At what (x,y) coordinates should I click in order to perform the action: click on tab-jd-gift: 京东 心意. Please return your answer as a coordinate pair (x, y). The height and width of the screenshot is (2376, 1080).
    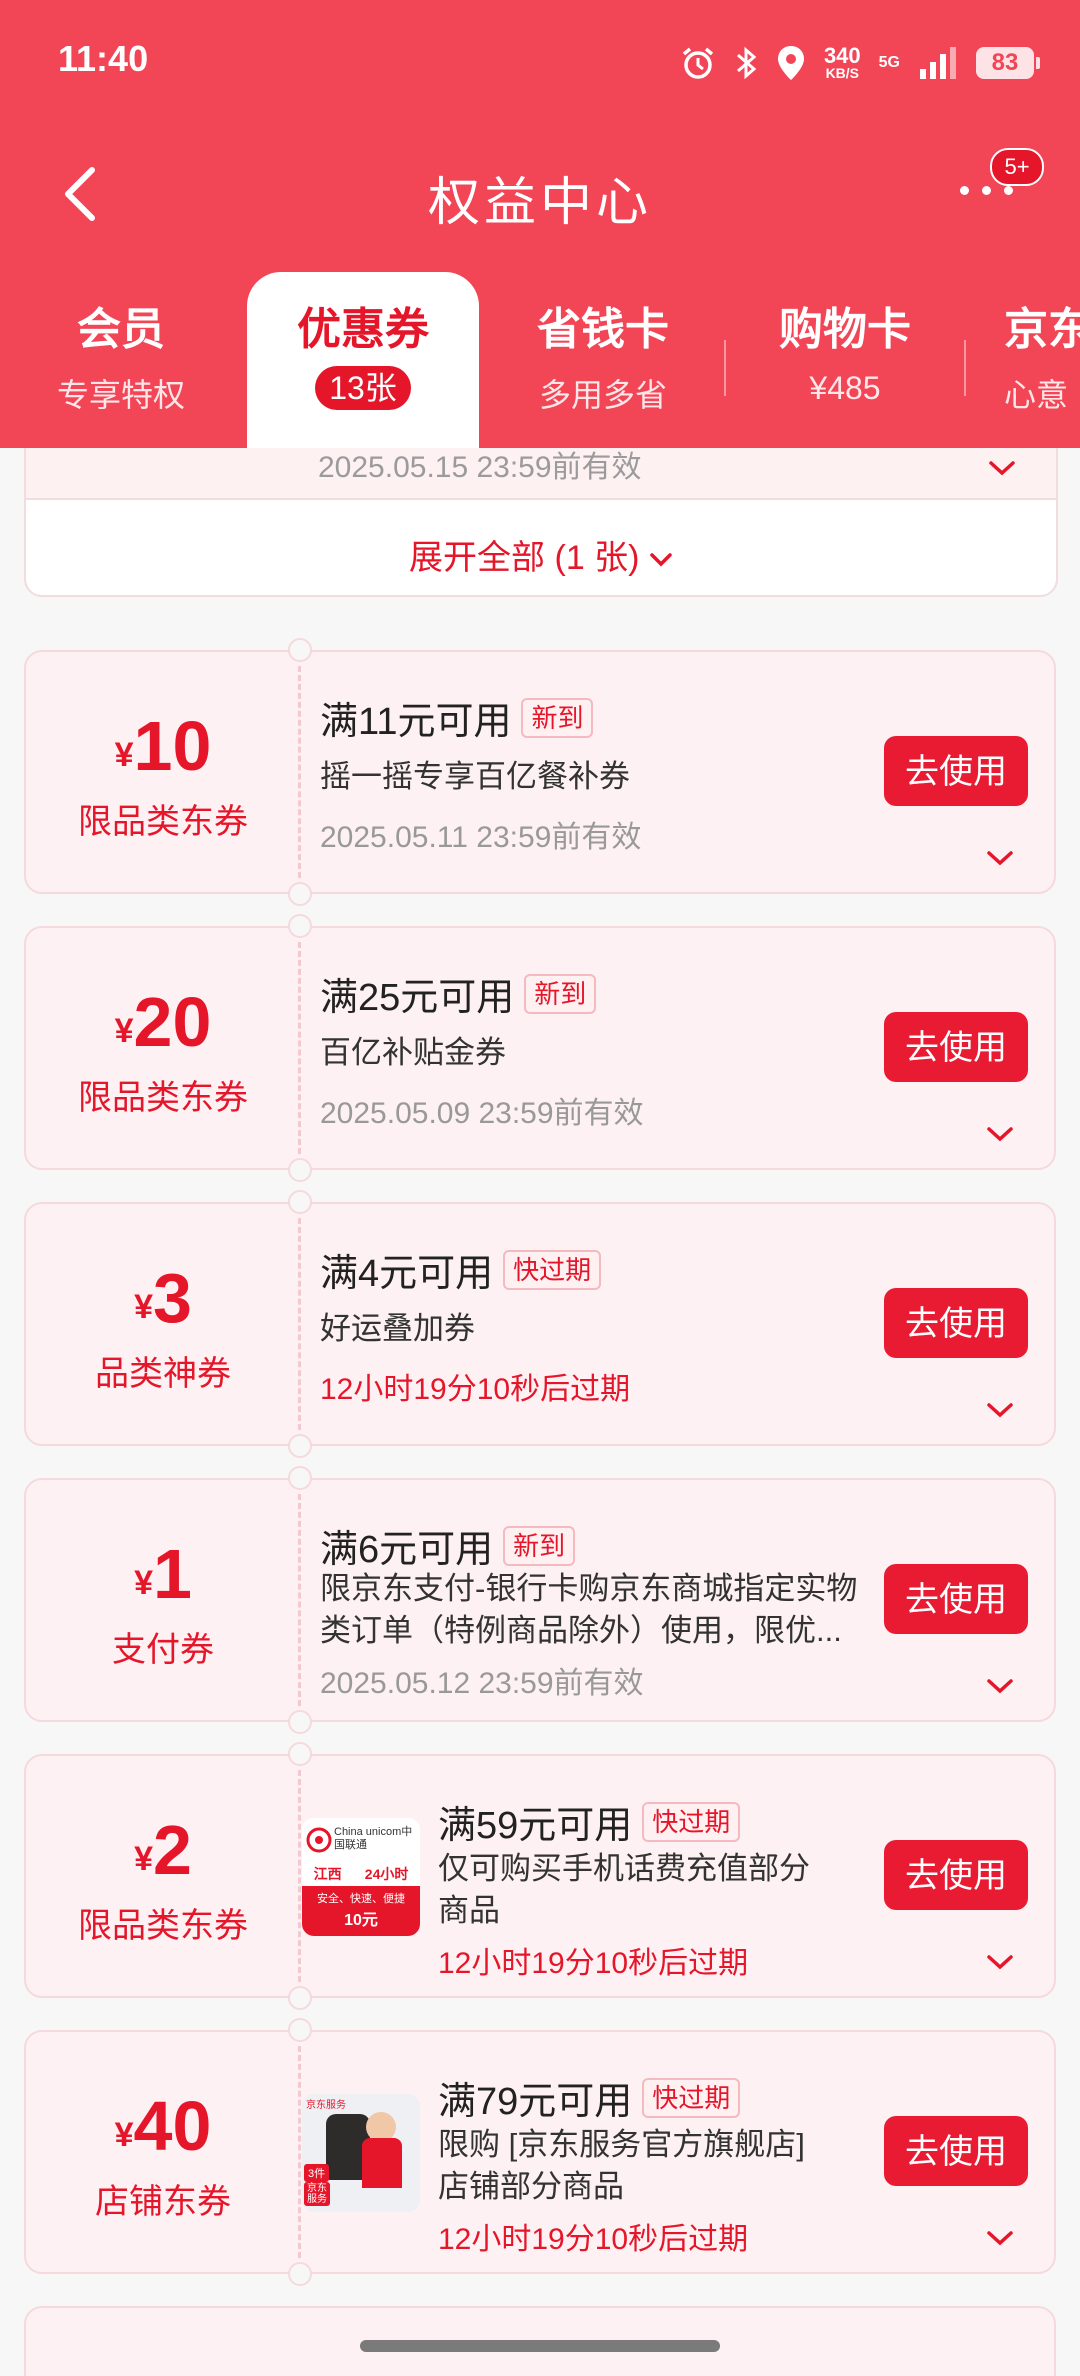
    Looking at the image, I should click on (1030, 358).